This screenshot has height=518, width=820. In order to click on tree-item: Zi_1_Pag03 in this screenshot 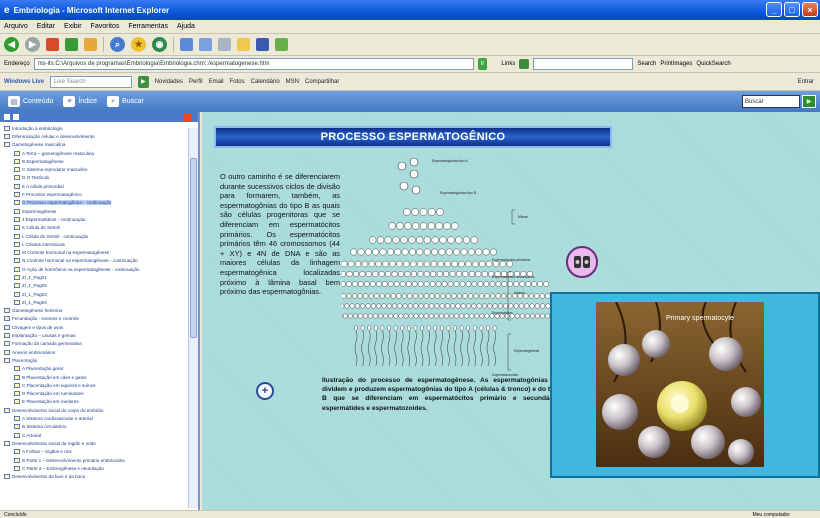, I will do `click(101, 294)`.